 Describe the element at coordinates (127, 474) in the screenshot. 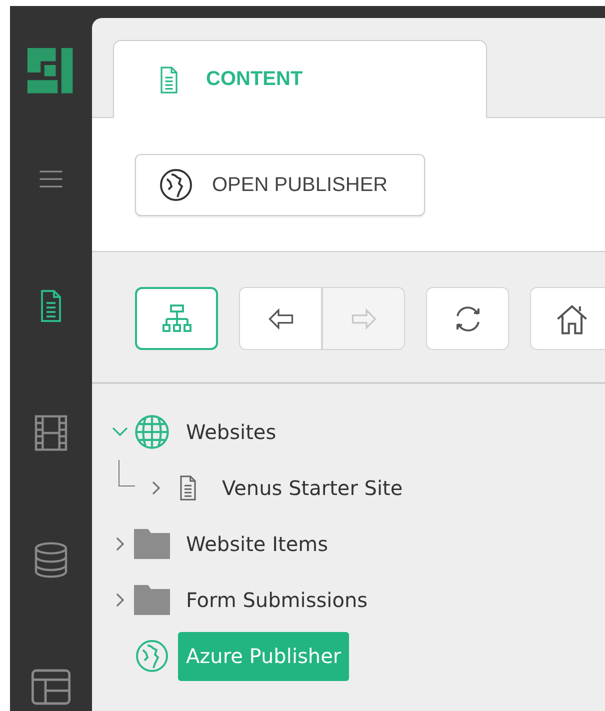

I see `tree-connector` at that location.